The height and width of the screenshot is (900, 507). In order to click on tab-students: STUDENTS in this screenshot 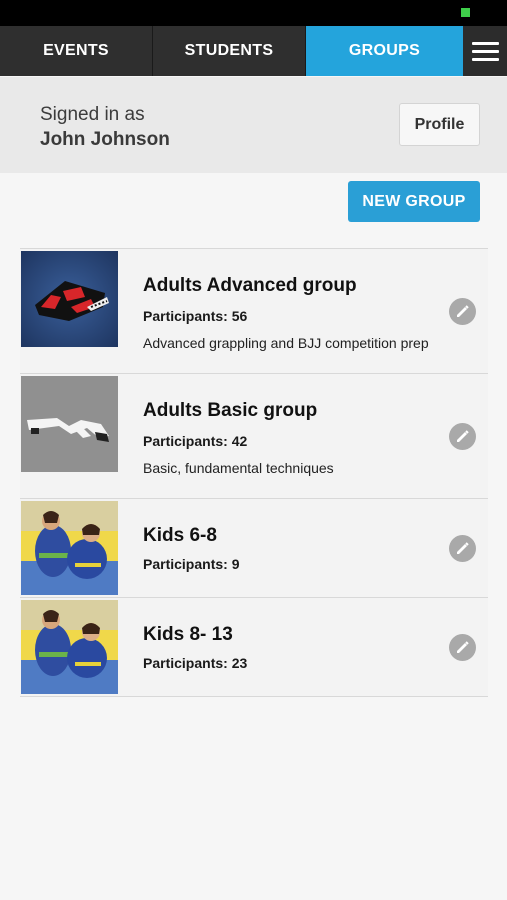, I will do `click(229, 51)`.